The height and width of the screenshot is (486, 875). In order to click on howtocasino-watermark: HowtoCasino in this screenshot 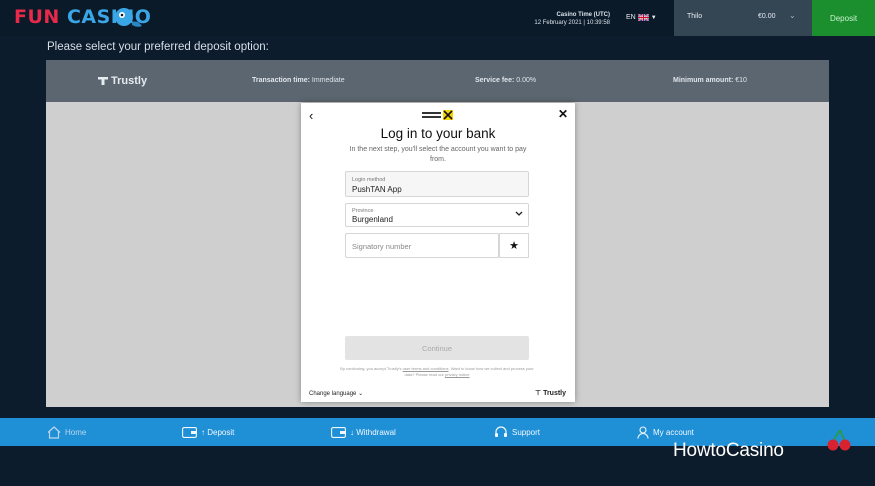, I will do `click(728, 450)`.